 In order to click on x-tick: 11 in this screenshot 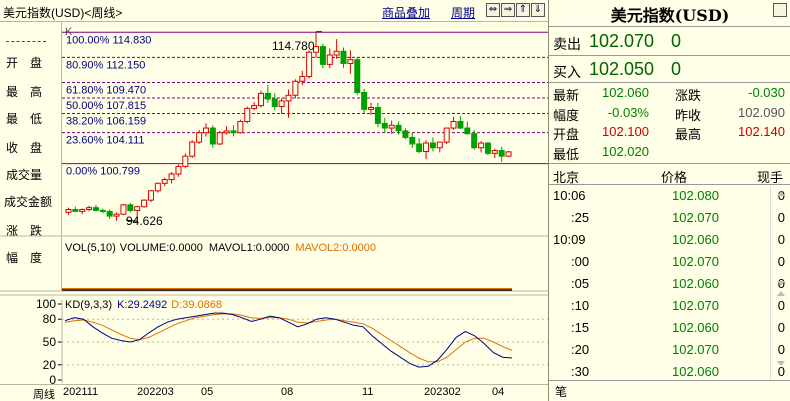, I will do `click(368, 392)`.